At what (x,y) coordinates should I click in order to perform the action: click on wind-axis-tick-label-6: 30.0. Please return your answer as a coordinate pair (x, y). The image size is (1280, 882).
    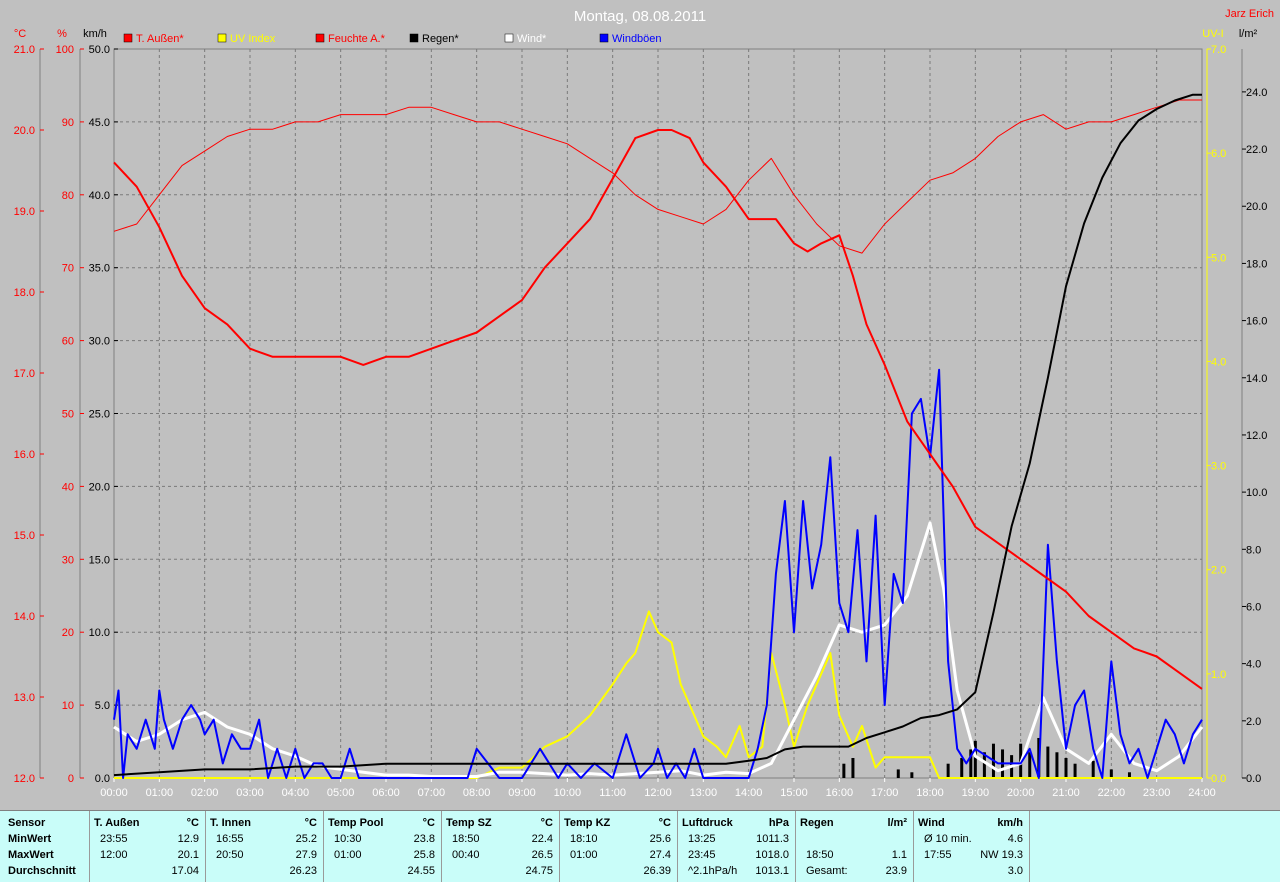
    Looking at the image, I should click on (99, 342).